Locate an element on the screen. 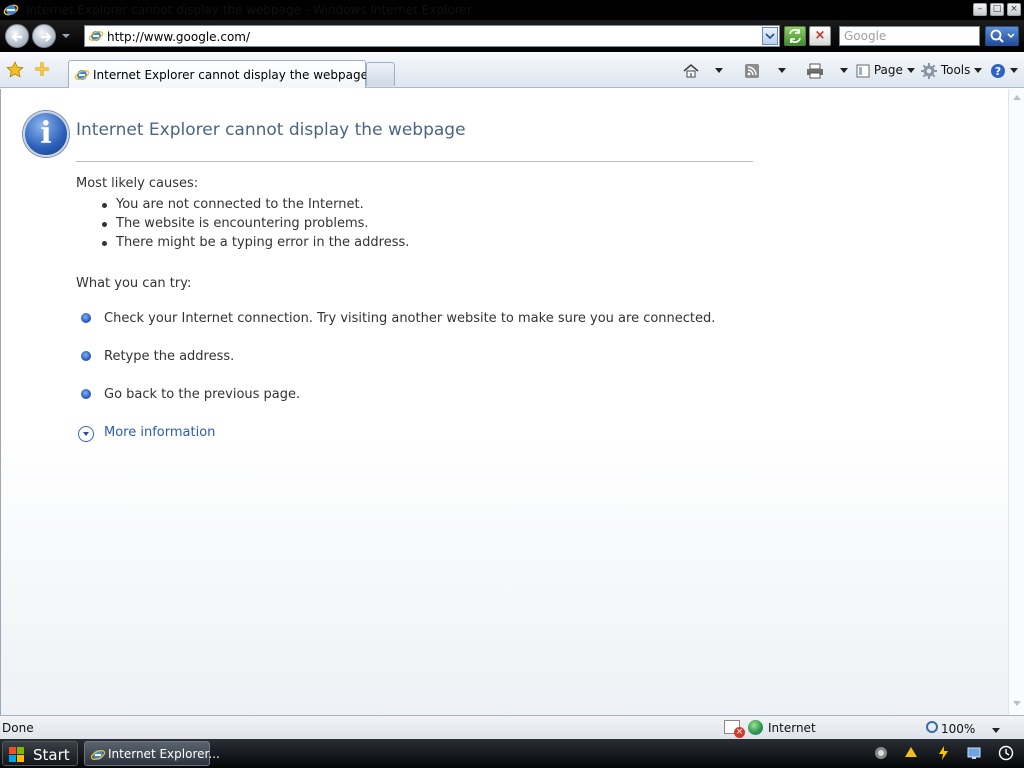  search-icon is located at coordinates (1002, 36).